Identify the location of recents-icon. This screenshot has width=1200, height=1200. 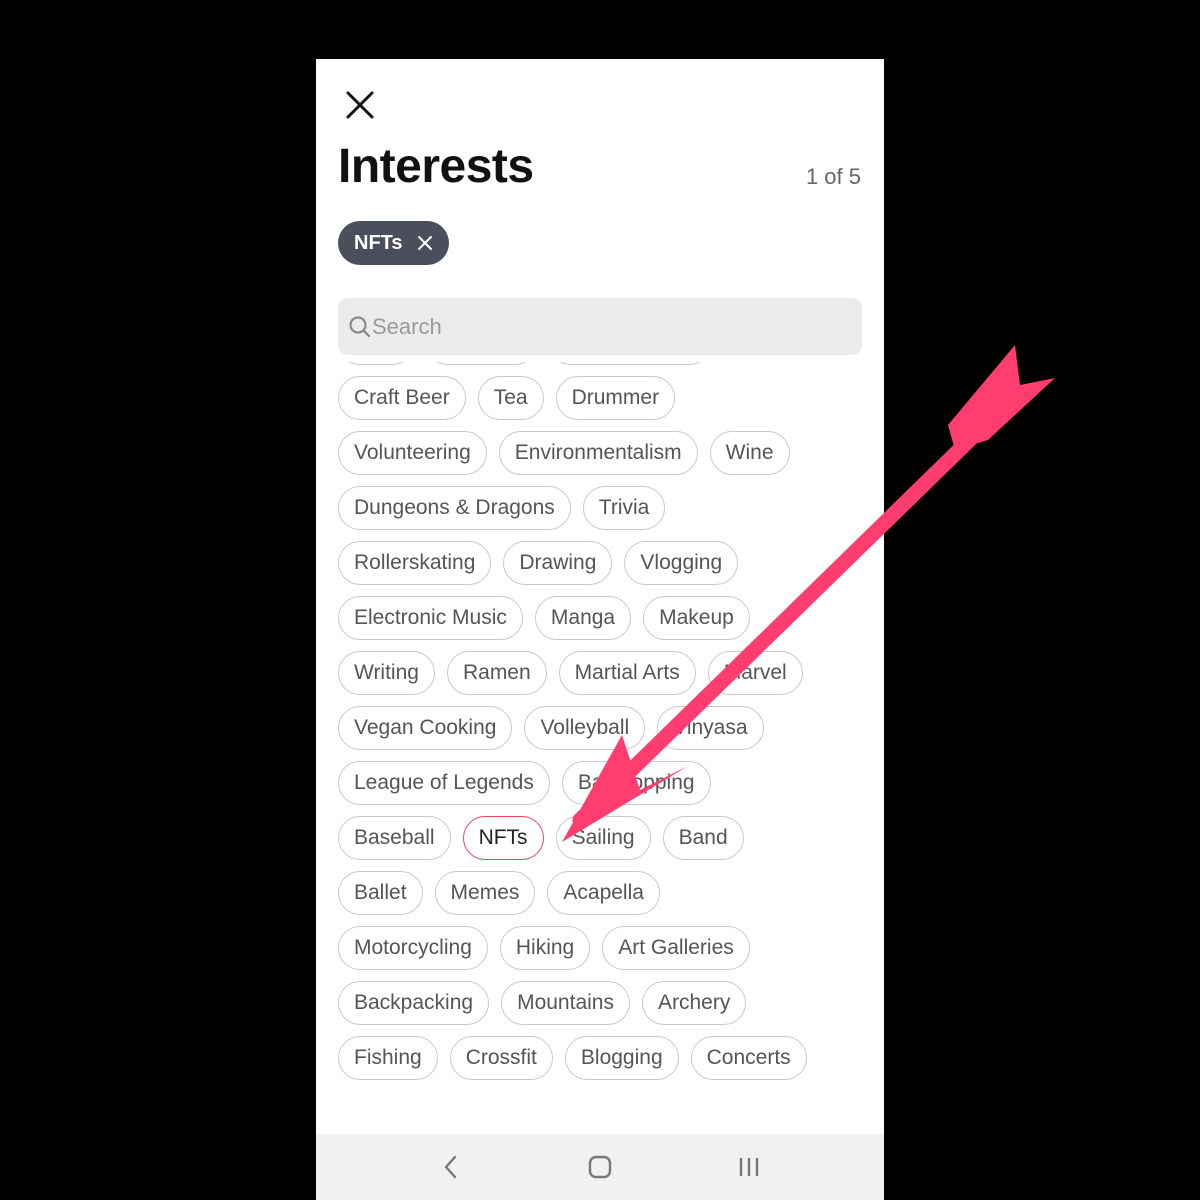
(749, 1167).